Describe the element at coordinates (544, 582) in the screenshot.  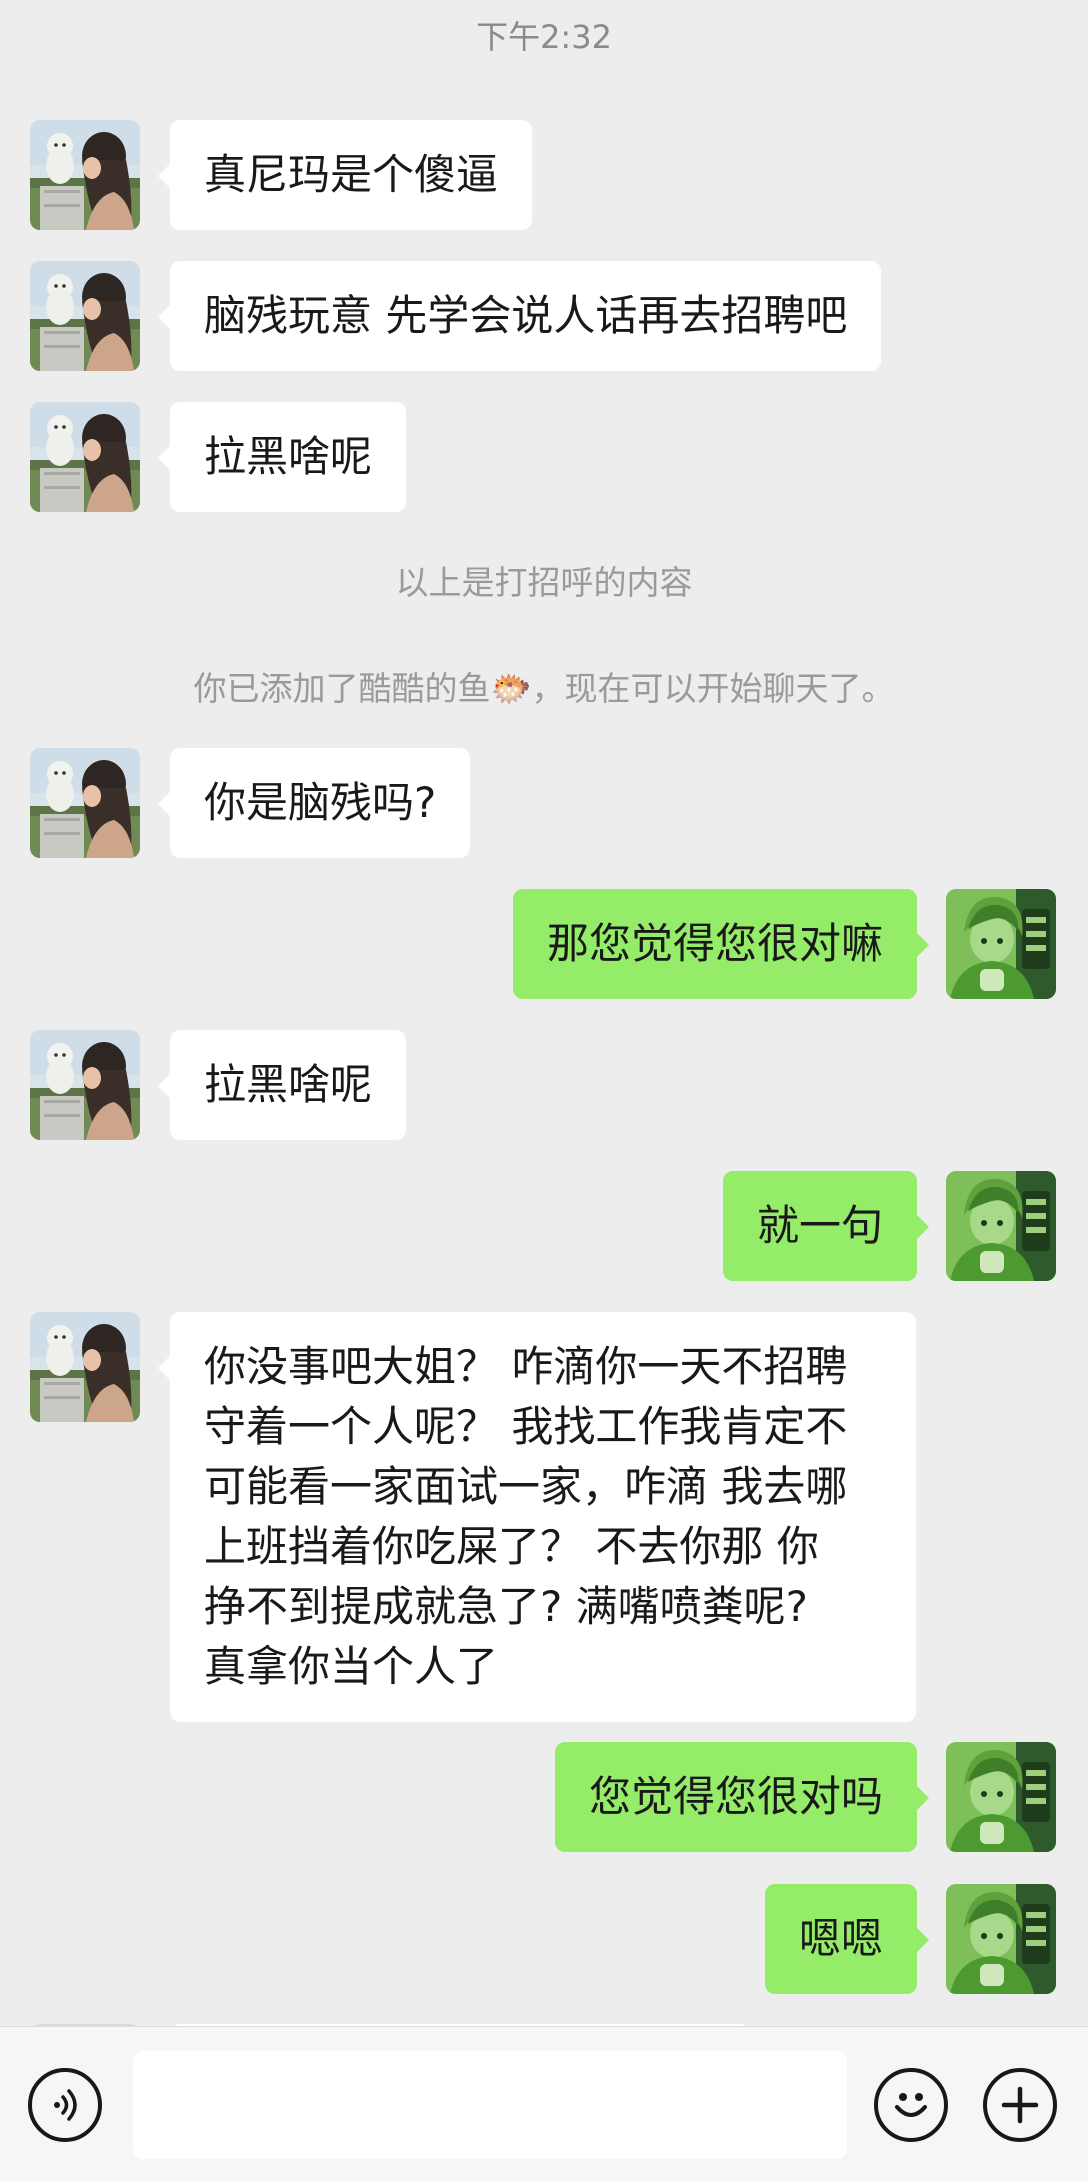
I see `greeting-note: 以上是打招呼的内容` at that location.